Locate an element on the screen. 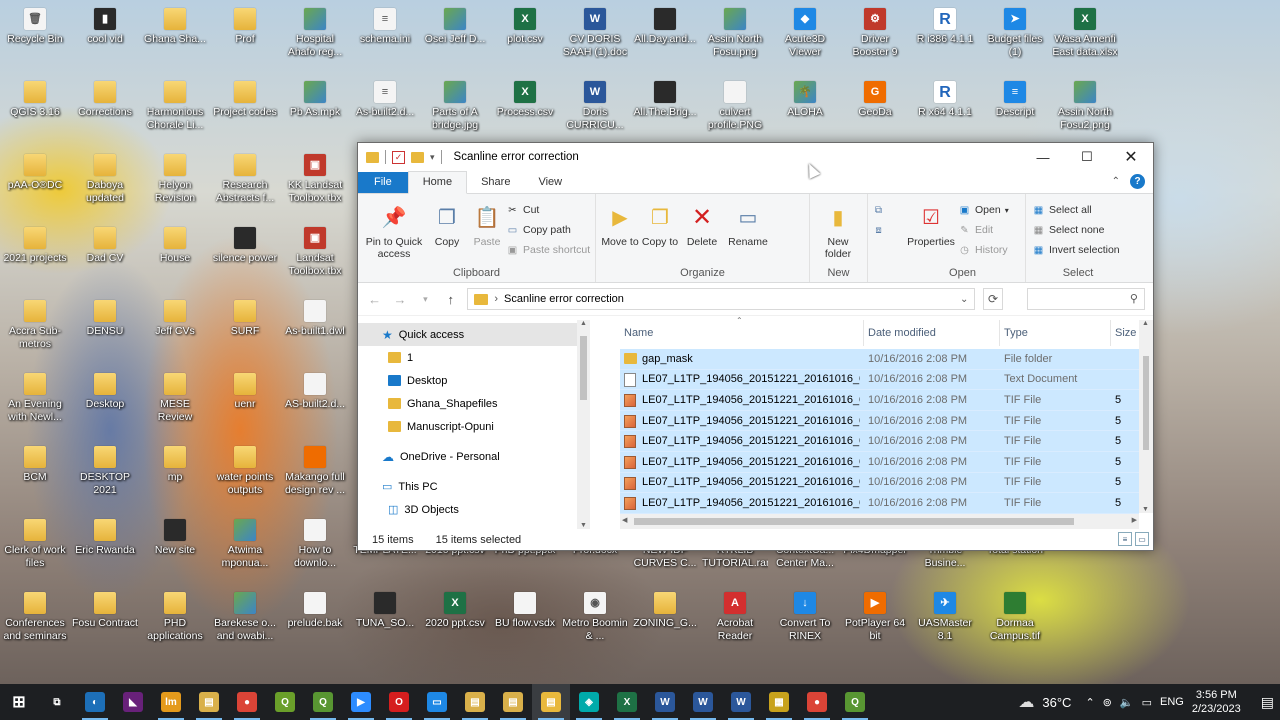 This screenshot has height=720, width=1280. maximize-button: ☐ is located at coordinates (1087, 157).